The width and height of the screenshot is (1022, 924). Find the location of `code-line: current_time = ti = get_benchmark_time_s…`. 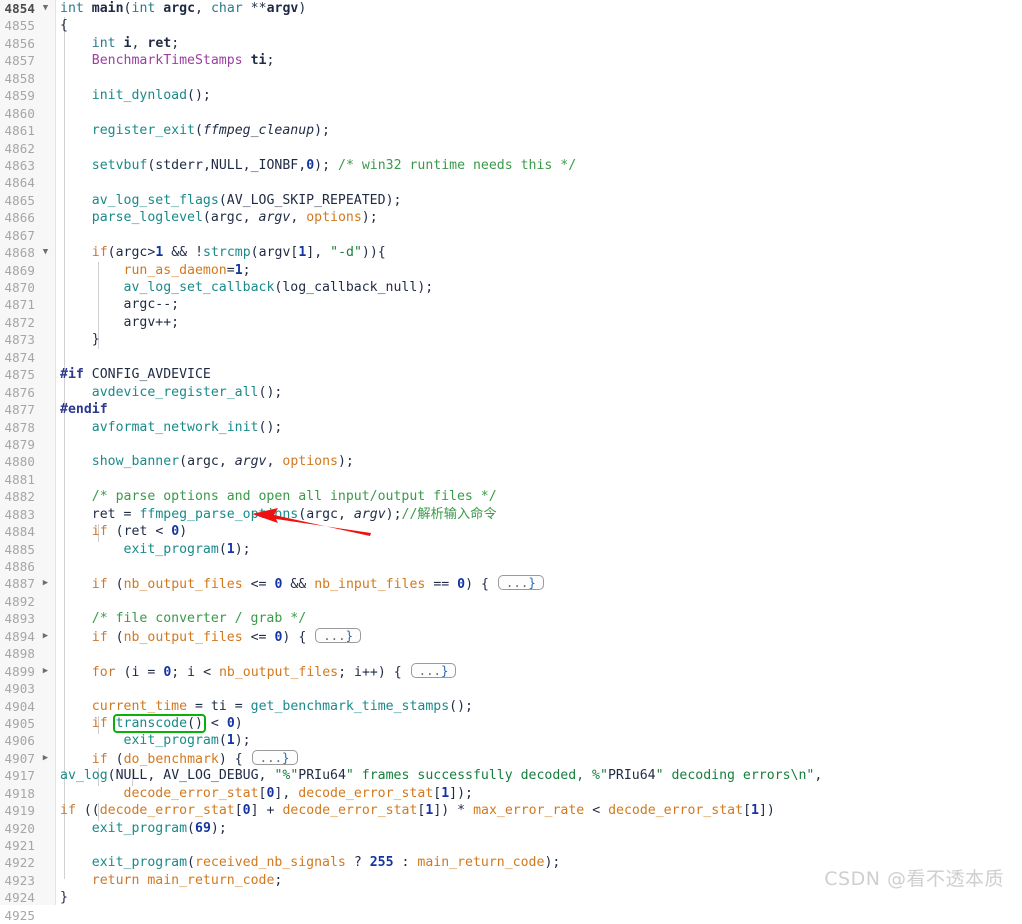

code-line: current_time = ti = get_benchmark_time_s… is located at coordinates (539, 706).